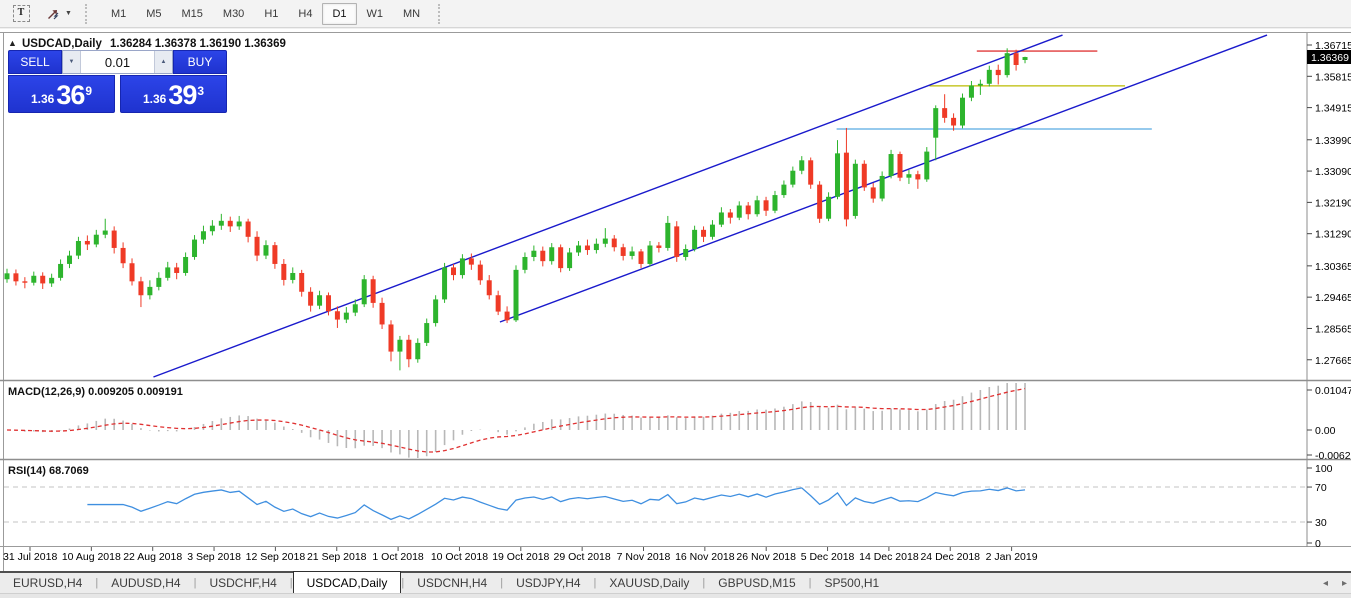  Describe the element at coordinates (145, 583) in the screenshot. I see `tab-audusd-h4: AUDUSD,H4` at that location.